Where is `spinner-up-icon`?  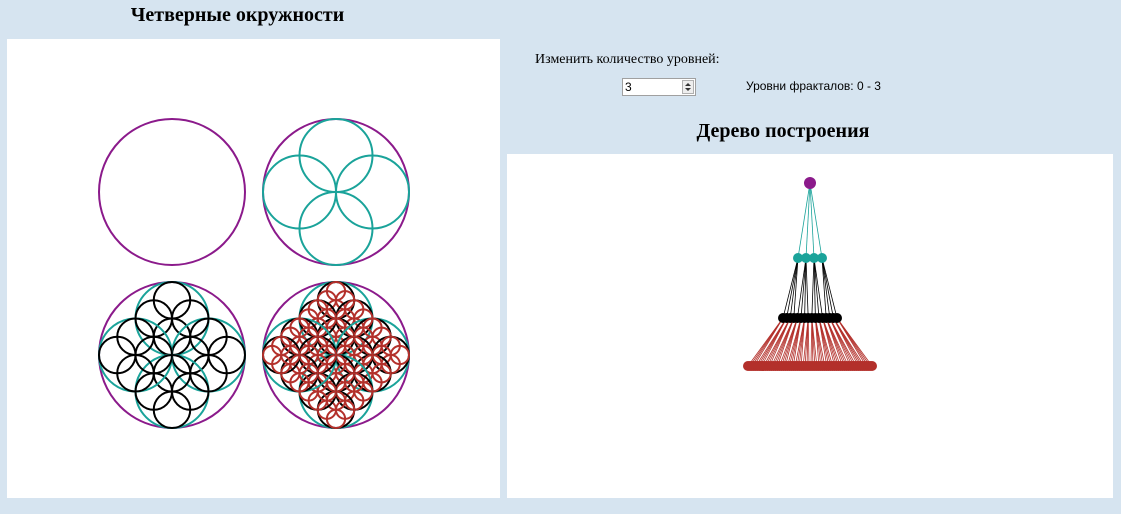 spinner-up-icon is located at coordinates (688, 84).